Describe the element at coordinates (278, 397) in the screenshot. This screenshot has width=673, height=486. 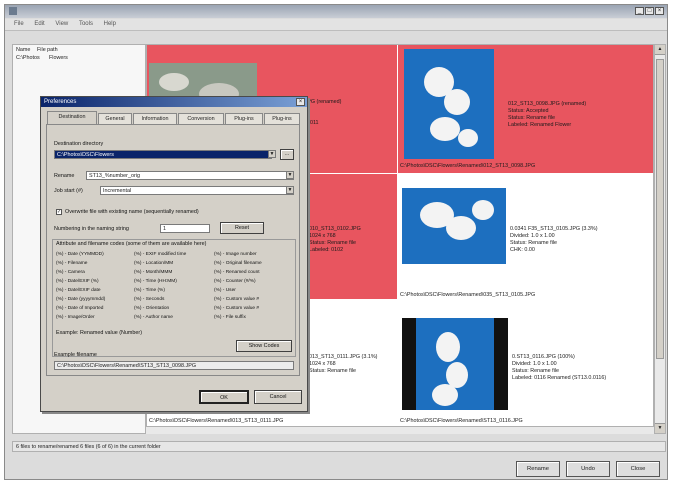
I see `cancel-button: Cancel` at that location.